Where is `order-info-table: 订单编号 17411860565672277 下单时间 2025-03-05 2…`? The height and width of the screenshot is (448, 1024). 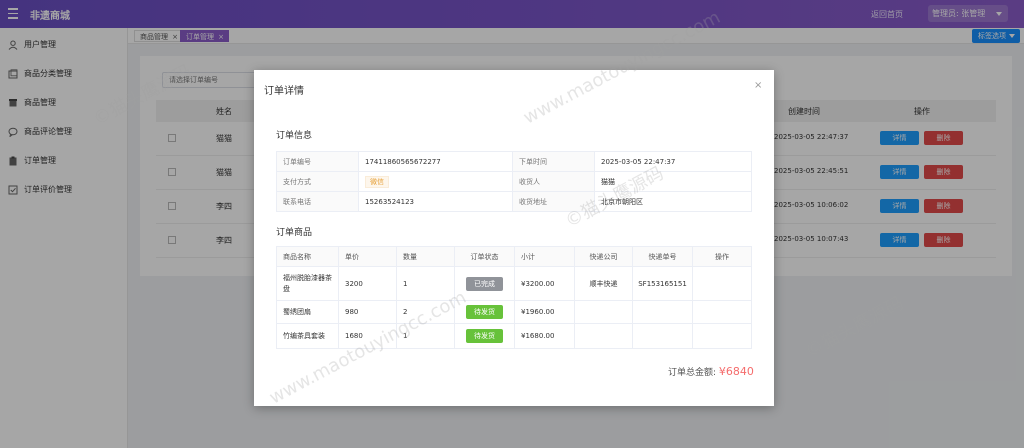 order-info-table: 订单编号 17411860565672277 下单时间 2025-03-05 2… is located at coordinates (514, 181).